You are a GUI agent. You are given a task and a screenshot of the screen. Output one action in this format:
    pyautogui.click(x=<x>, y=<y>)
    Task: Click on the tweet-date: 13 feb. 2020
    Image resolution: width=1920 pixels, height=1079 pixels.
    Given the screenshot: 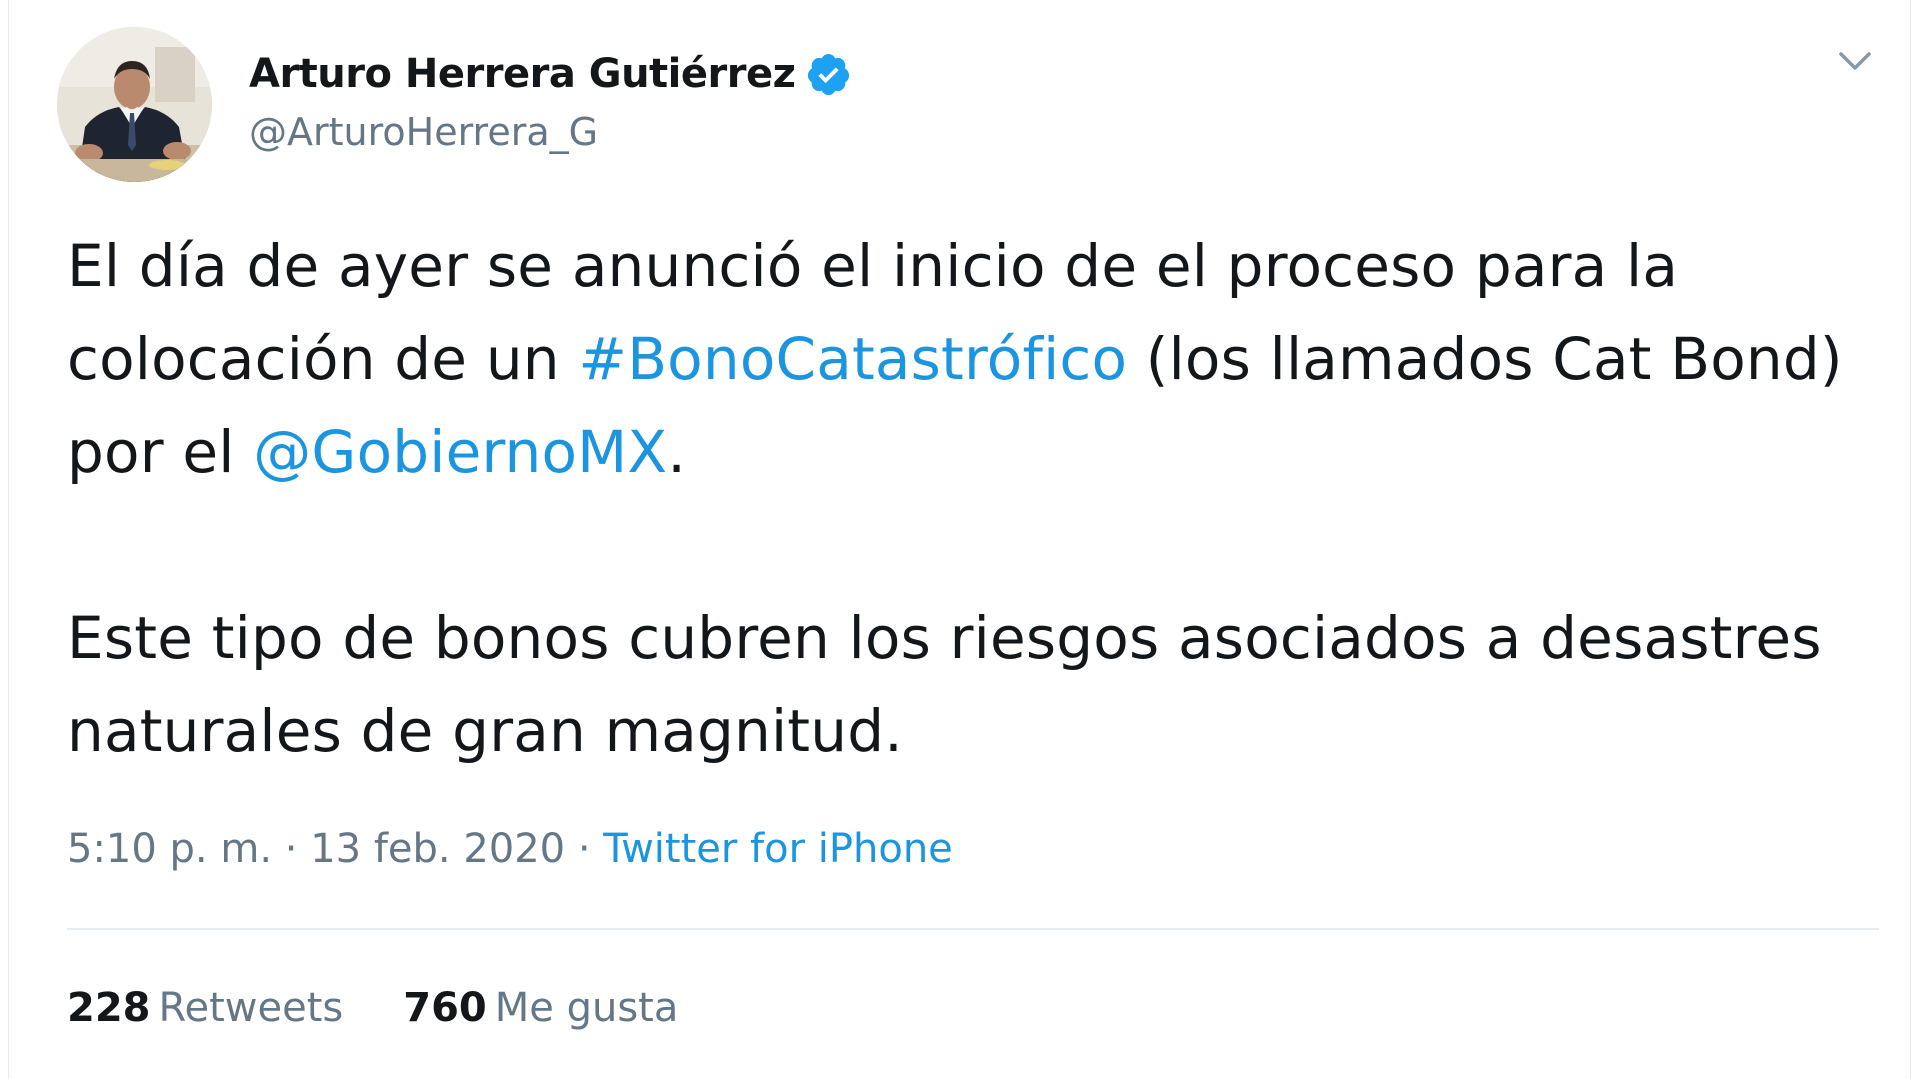 What is the action you would take?
    pyautogui.click(x=437, y=849)
    